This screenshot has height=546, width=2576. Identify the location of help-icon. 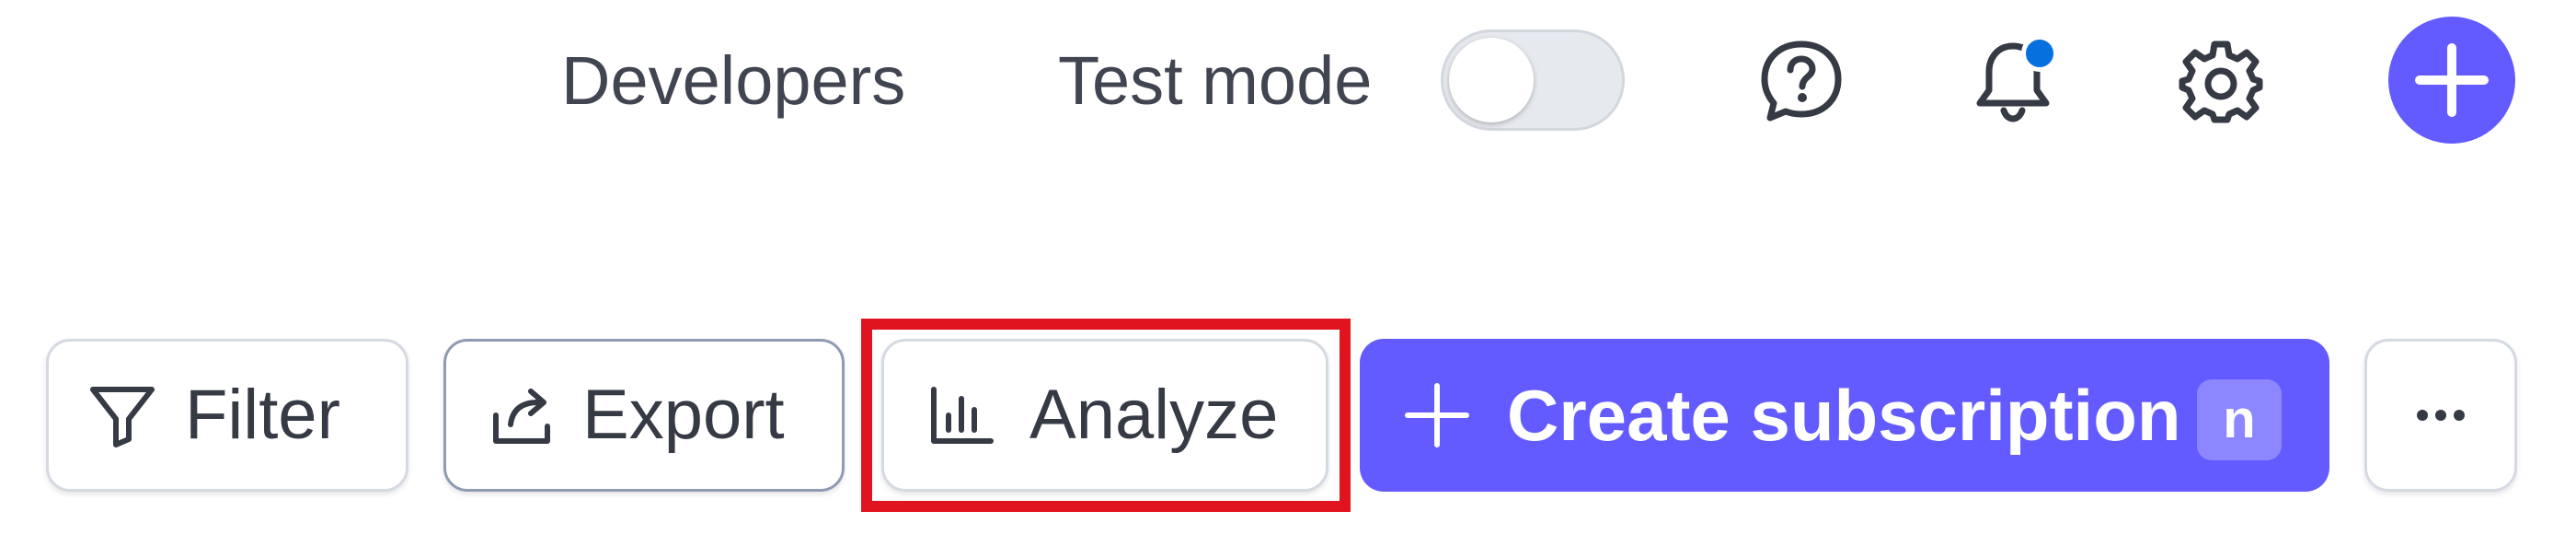
(1801, 81).